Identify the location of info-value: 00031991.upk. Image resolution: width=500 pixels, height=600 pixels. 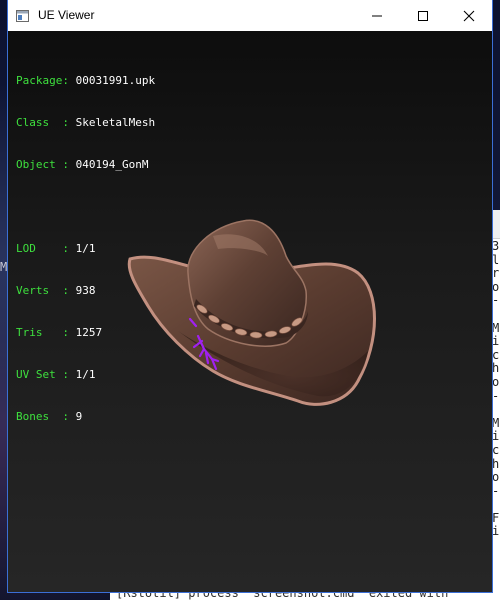
(115, 80).